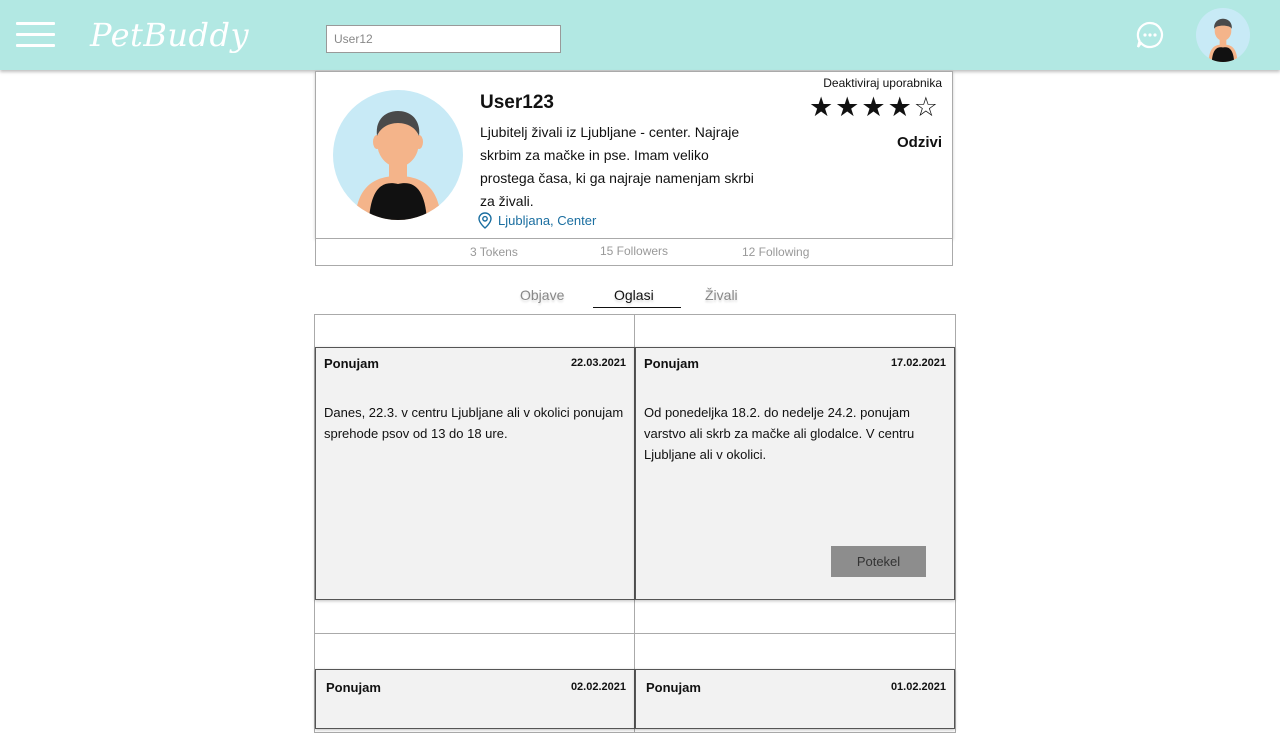 The height and width of the screenshot is (733, 1280). What do you see at coordinates (1223, 40) in the screenshot?
I see `user-avatar-icon` at bounding box center [1223, 40].